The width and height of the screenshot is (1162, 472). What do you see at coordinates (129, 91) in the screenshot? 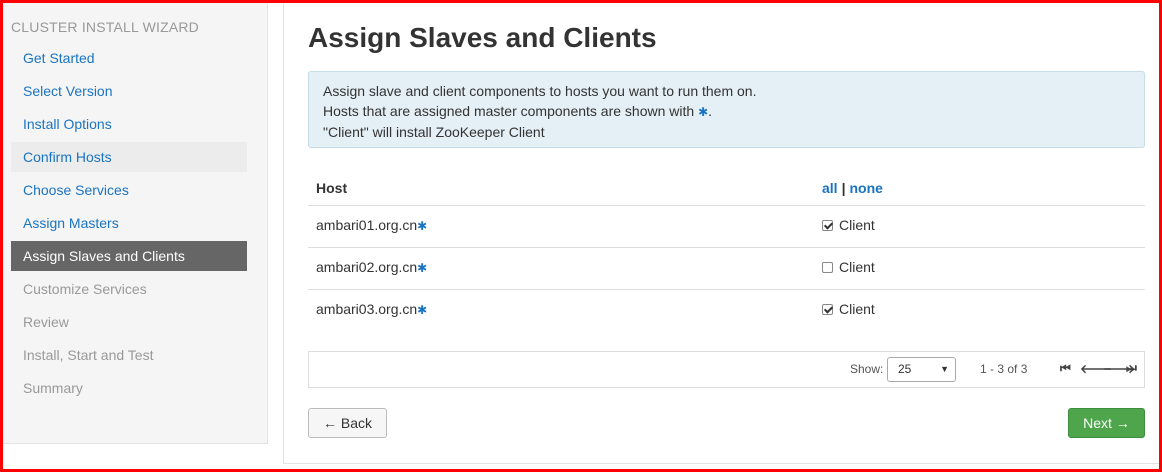
I see `nav-select-version: Select Version` at bounding box center [129, 91].